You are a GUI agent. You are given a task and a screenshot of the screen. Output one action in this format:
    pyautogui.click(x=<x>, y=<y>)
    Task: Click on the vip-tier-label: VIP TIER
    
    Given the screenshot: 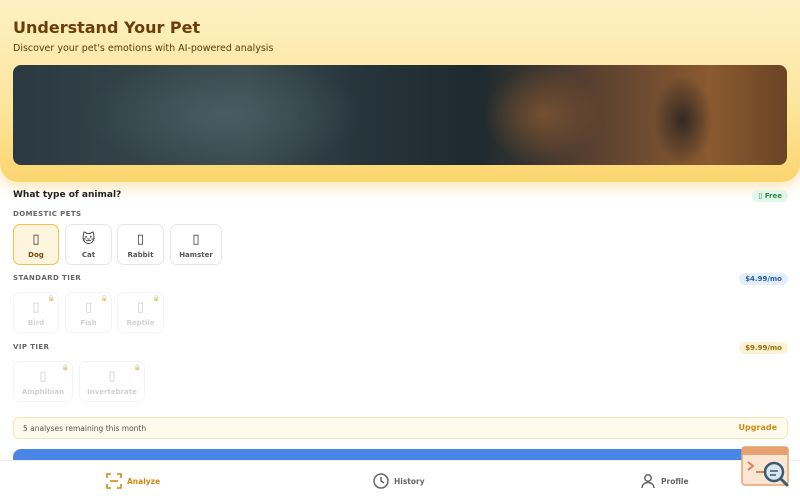 What is the action you would take?
    pyautogui.click(x=31, y=347)
    